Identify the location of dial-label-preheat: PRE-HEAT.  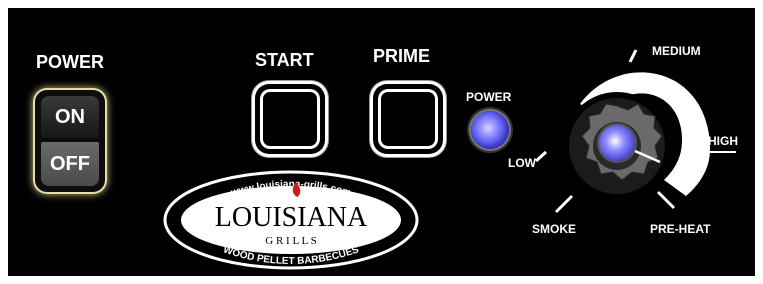
(680, 229).